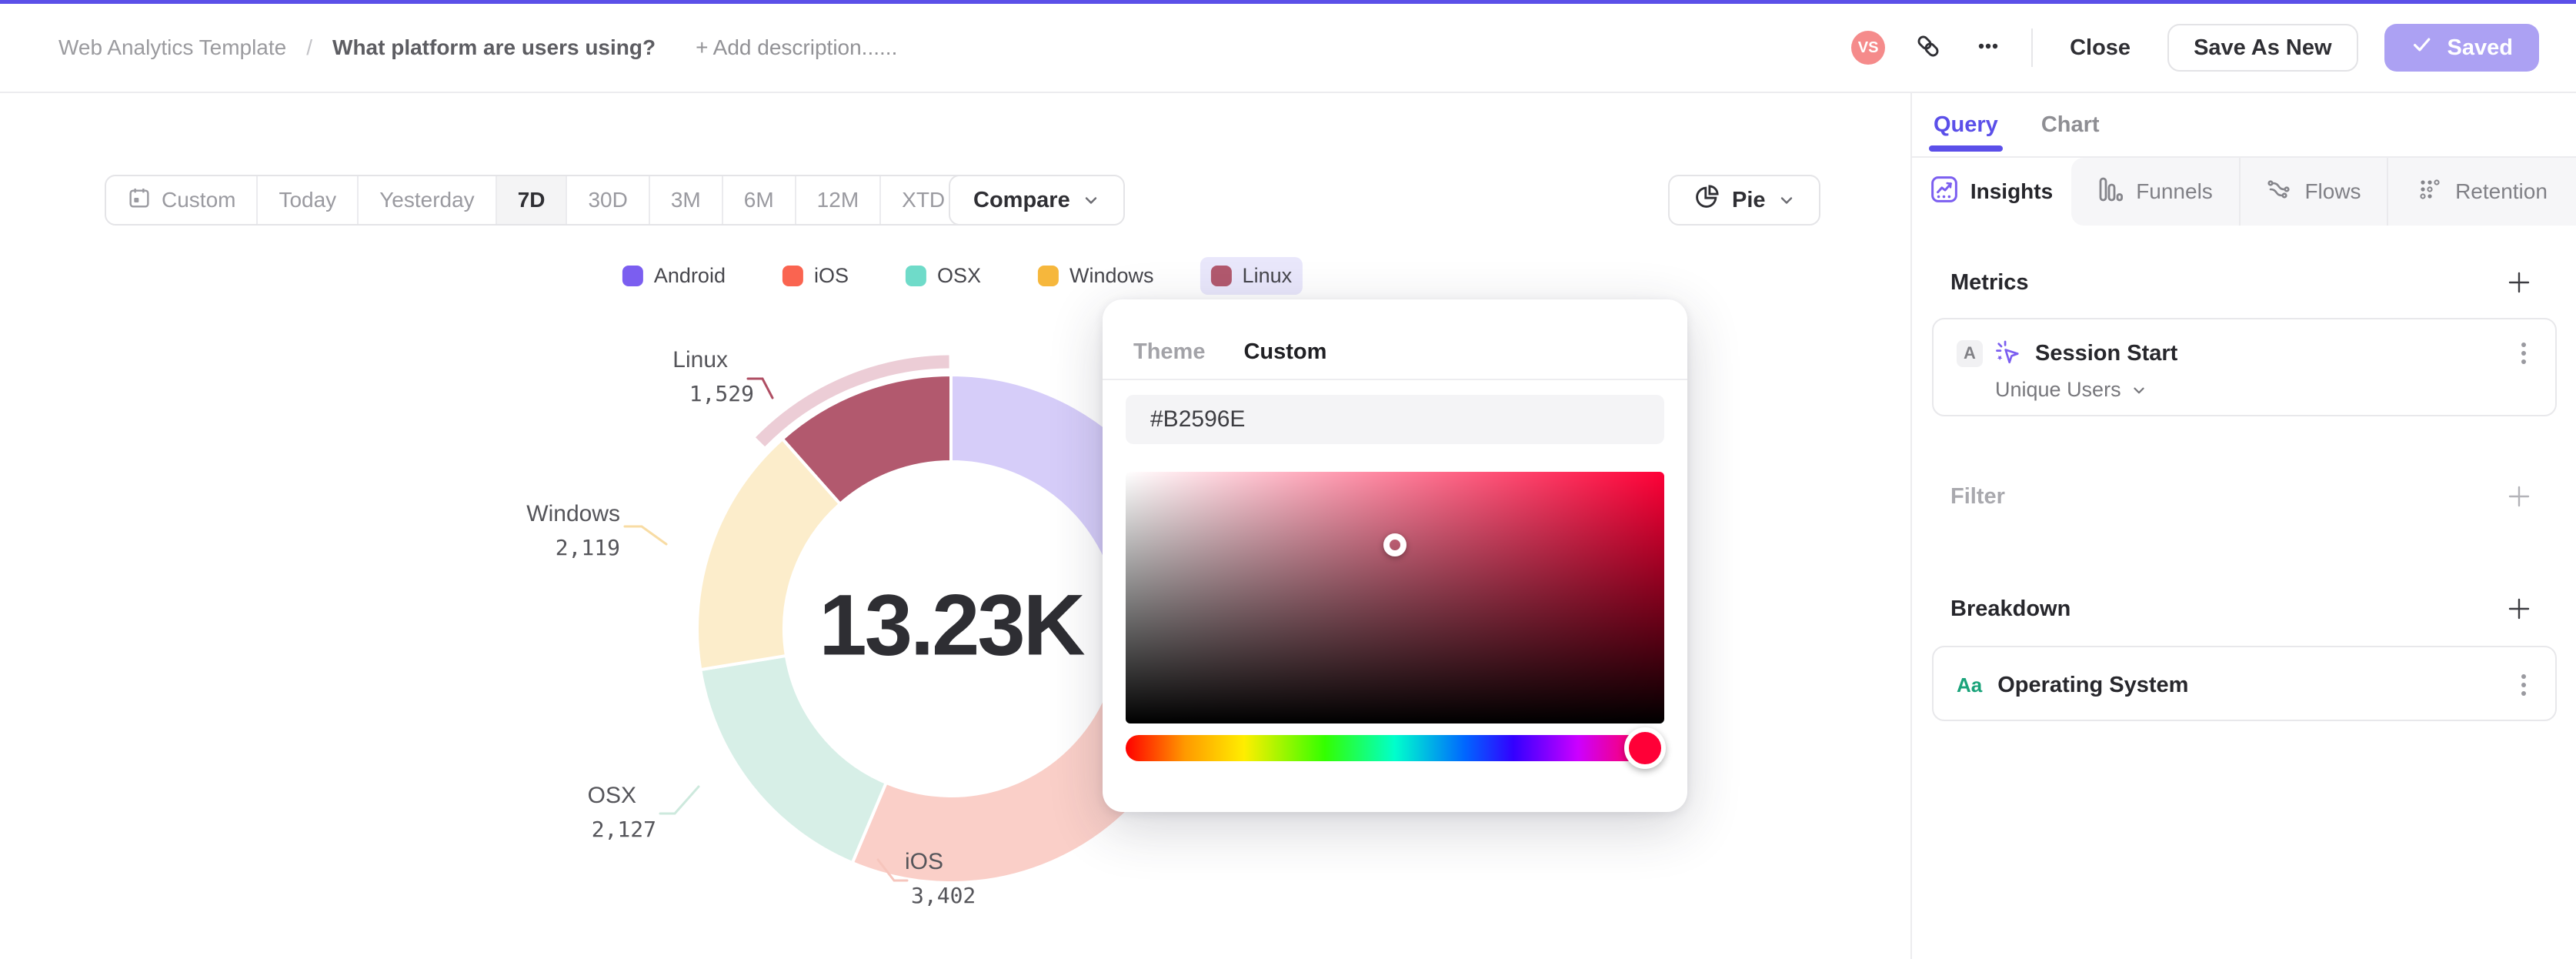  I want to click on legend-item-linux: Linux, so click(1252, 276).